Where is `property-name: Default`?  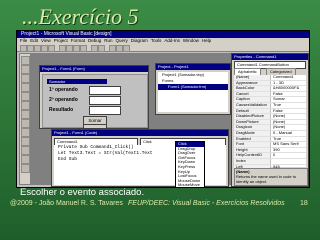
property-name: Default is located at coordinates (252, 111).